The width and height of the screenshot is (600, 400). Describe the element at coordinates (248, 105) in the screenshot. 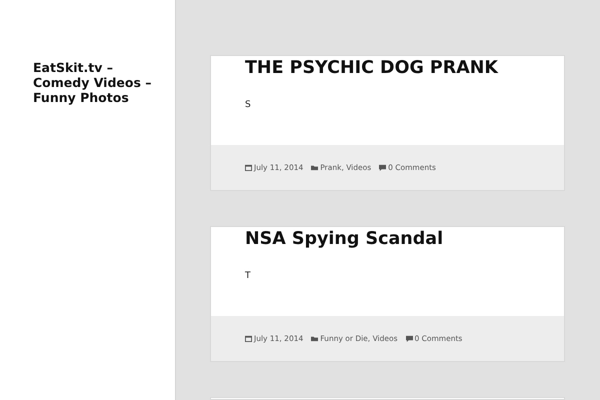

I see `post-excerpt: S` at that location.